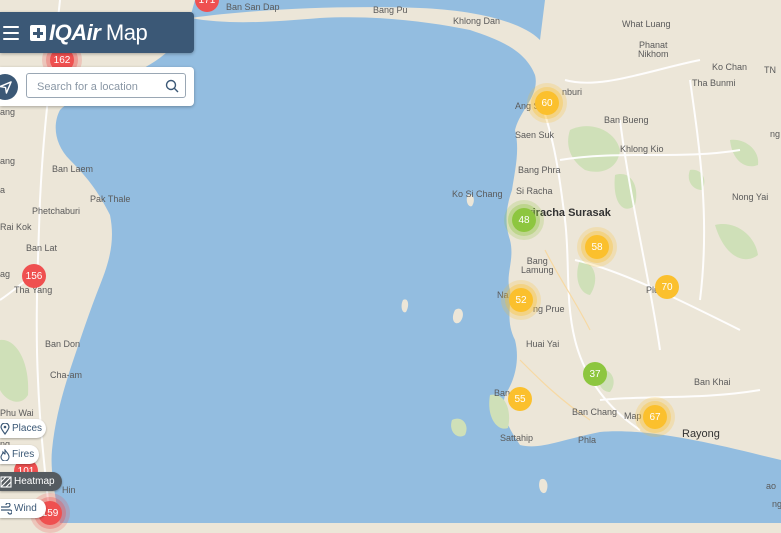 The image size is (781, 533). What do you see at coordinates (597, 247) in the screenshot?
I see `aqi-marker: 58` at bounding box center [597, 247].